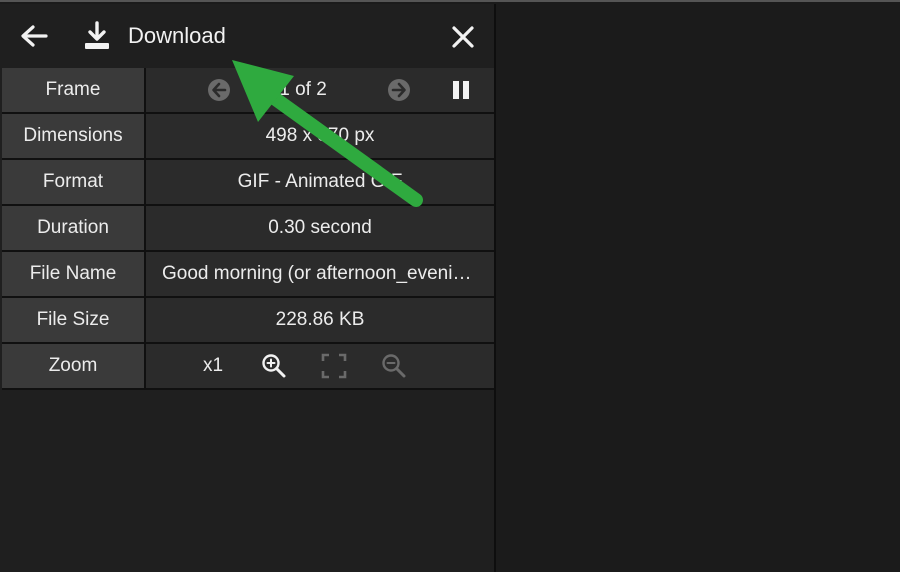 This screenshot has height=572, width=900. I want to click on pause-button, so click(461, 90).